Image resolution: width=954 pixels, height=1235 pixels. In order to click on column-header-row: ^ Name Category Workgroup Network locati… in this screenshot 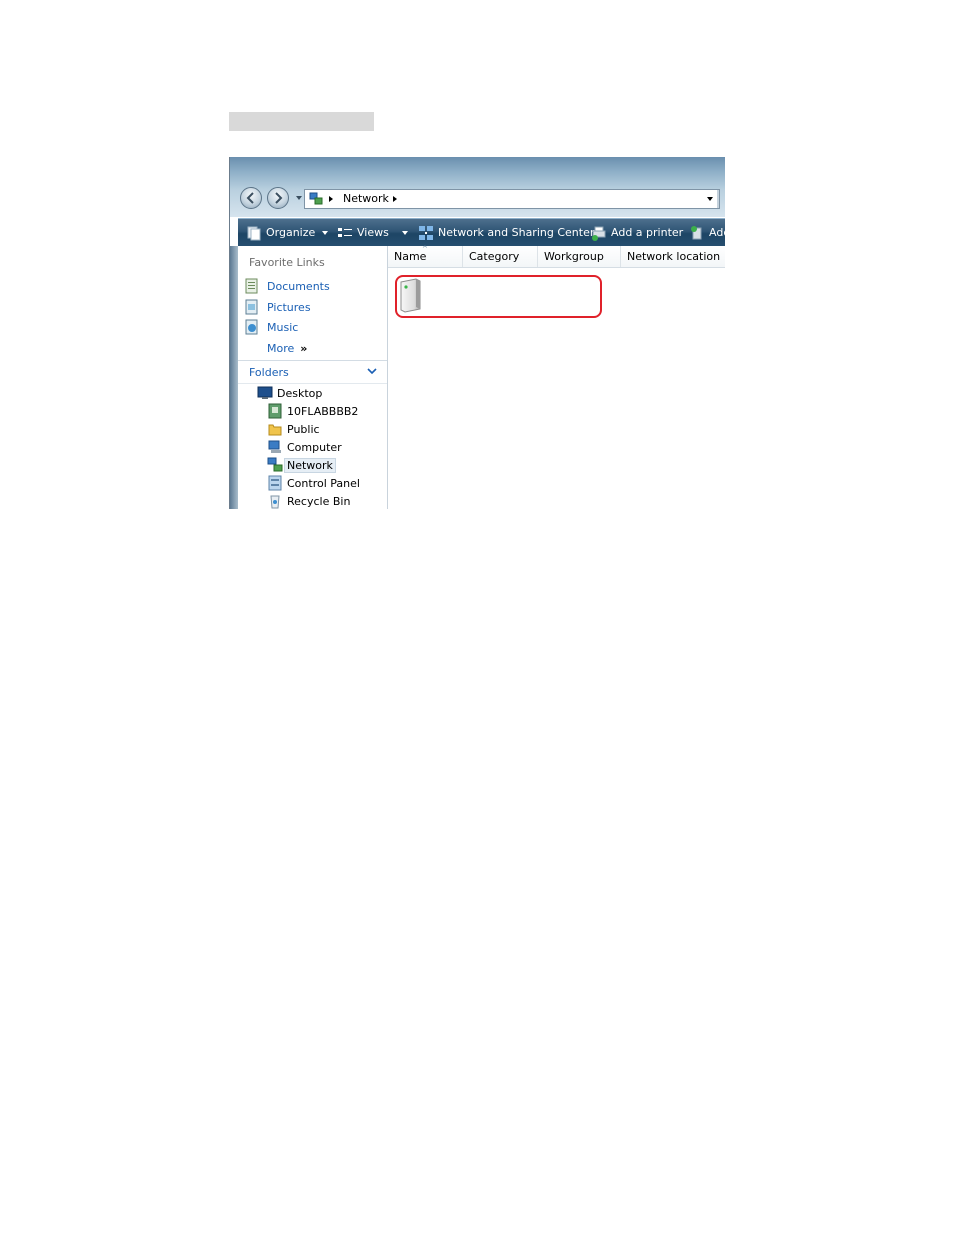, I will do `click(556, 256)`.